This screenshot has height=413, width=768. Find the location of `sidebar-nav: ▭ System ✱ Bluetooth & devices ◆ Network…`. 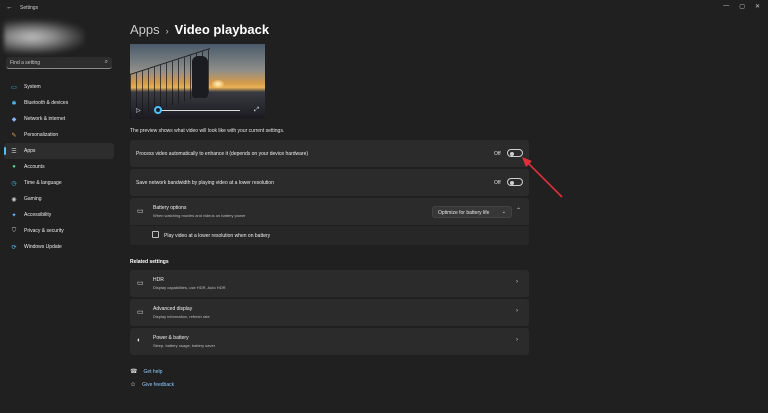

sidebar-nav: ▭ System ✱ Bluetooth & devices ◆ Network… is located at coordinates (59, 167).